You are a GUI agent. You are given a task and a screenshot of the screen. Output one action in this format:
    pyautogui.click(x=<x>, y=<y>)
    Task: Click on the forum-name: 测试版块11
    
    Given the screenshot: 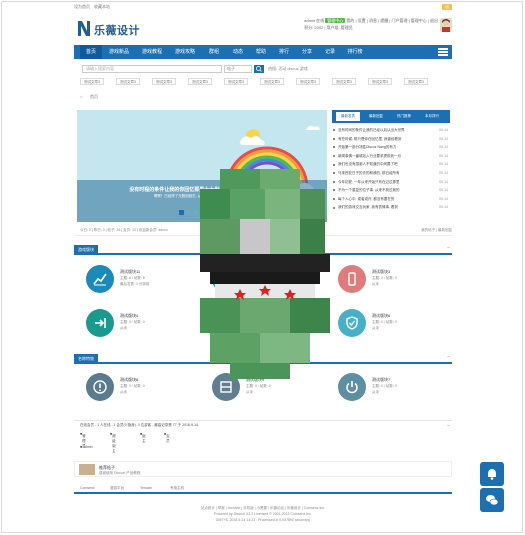 What is the action you would take?
    pyautogui.click(x=130, y=272)
    